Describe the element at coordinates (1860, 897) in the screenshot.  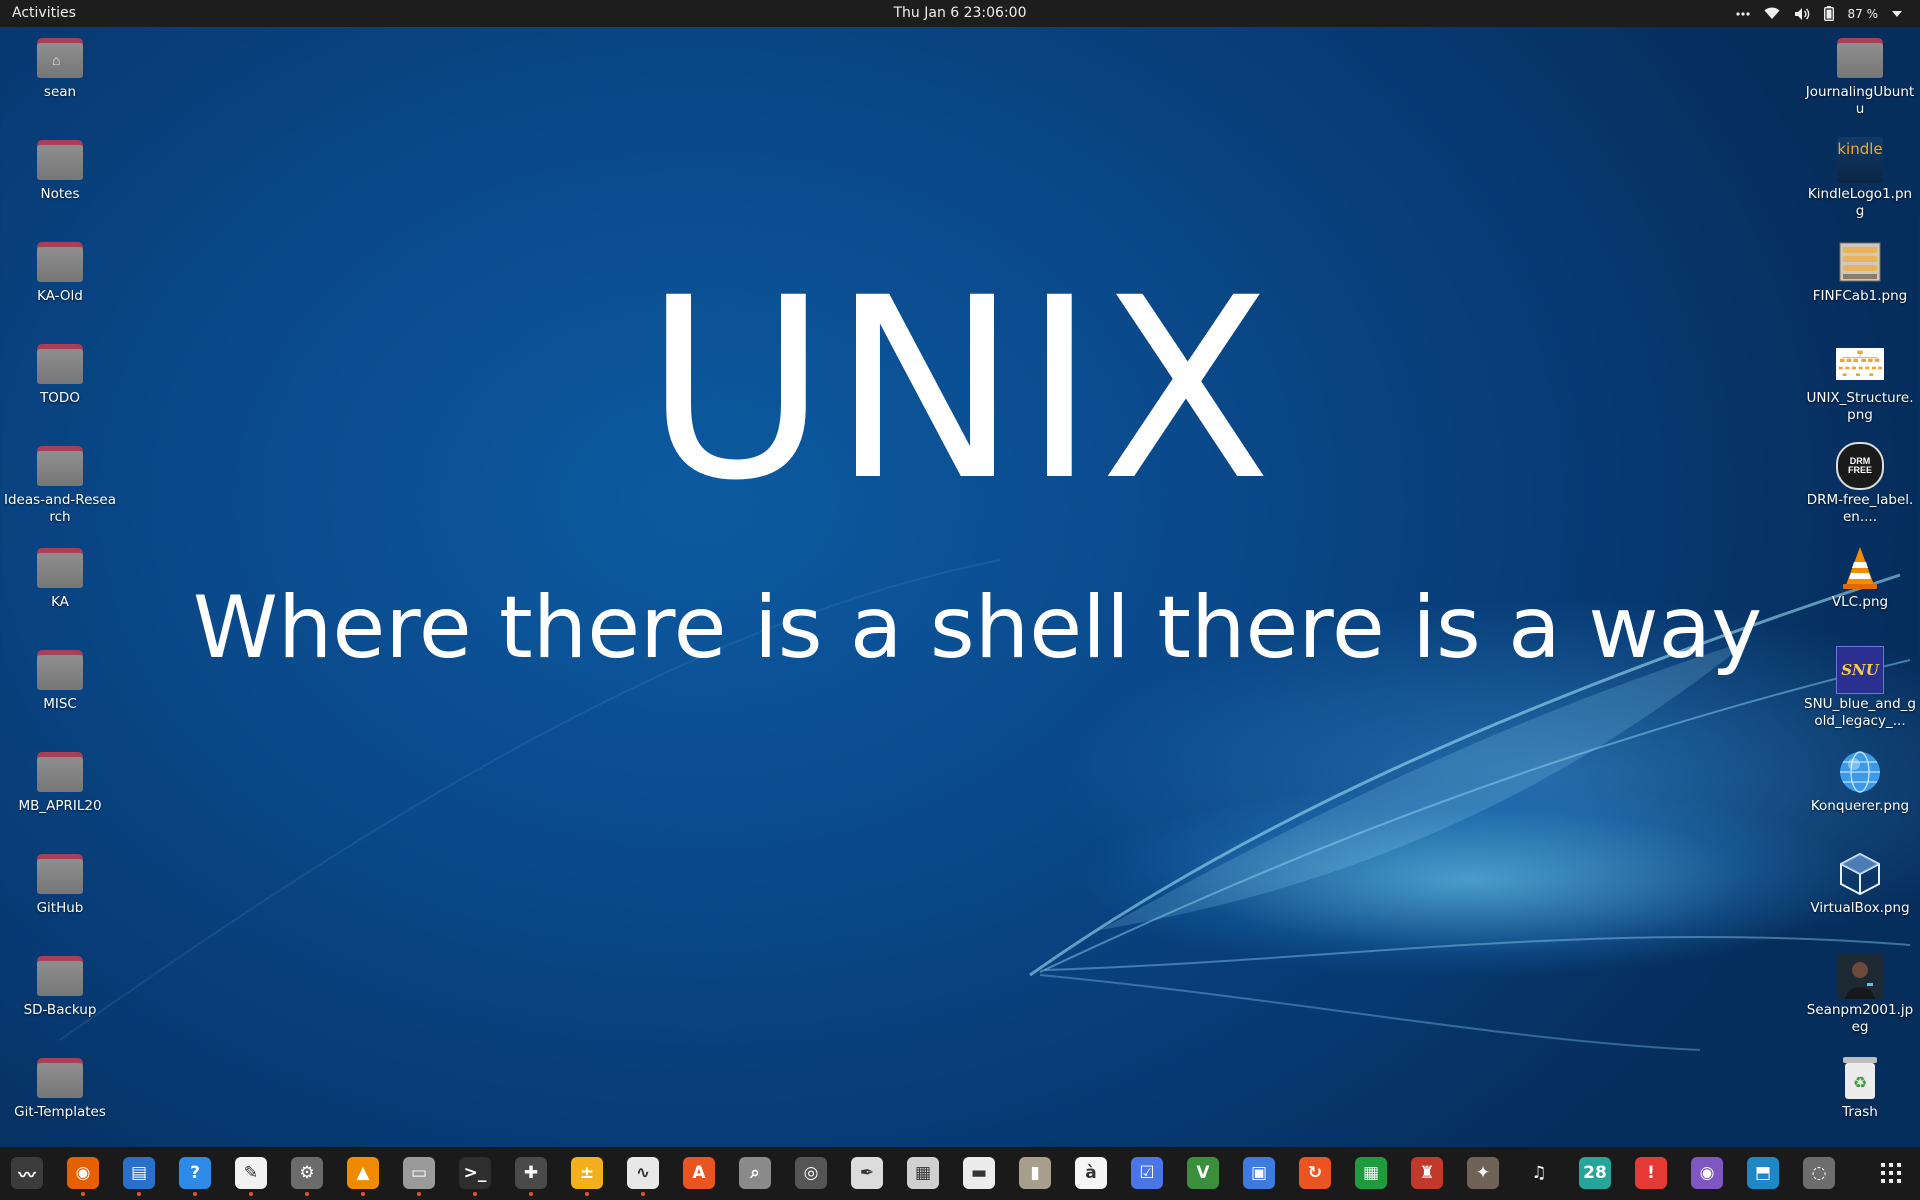
I see `desktop-item-virtualbox-png: VirtualBox.png` at that location.